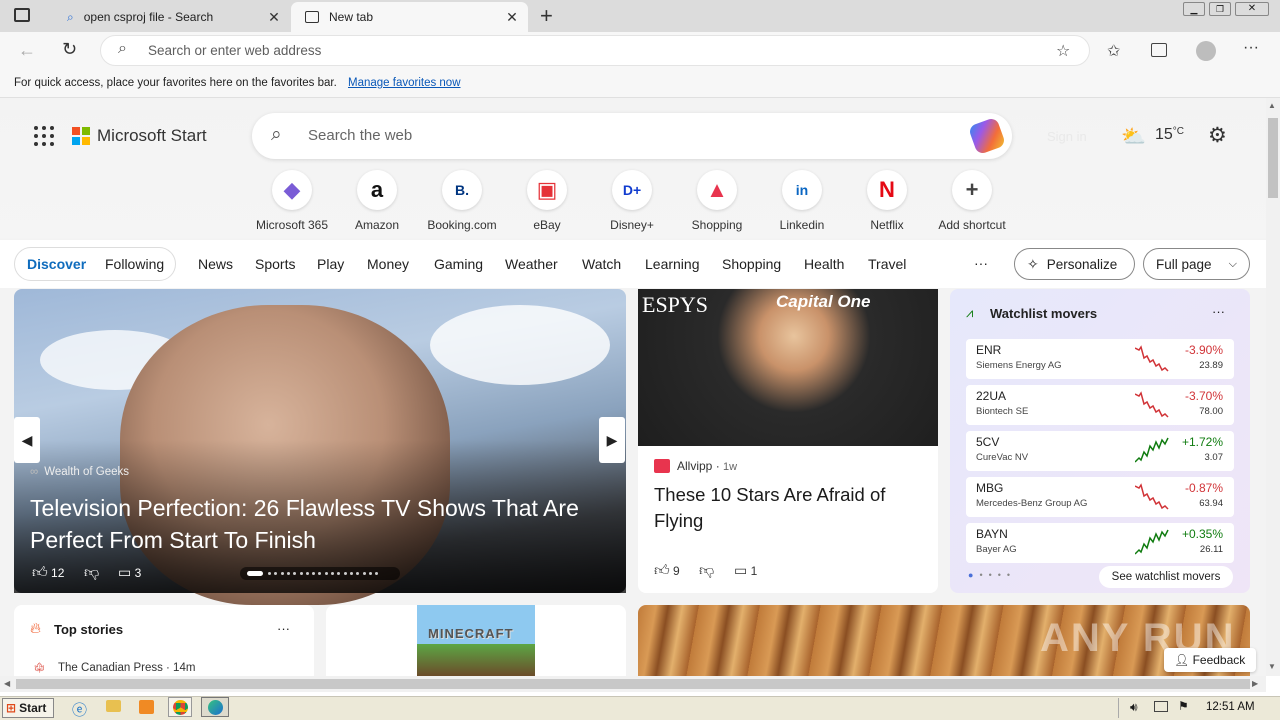 The width and height of the screenshot is (1280, 720). I want to click on scroll-right-arrow: ▶, so click(1255, 683).